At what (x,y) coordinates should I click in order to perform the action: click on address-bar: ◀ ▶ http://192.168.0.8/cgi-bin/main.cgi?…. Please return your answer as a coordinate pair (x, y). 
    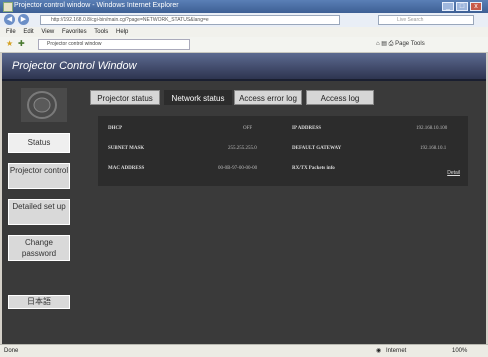
    Looking at the image, I should click on (244, 20).